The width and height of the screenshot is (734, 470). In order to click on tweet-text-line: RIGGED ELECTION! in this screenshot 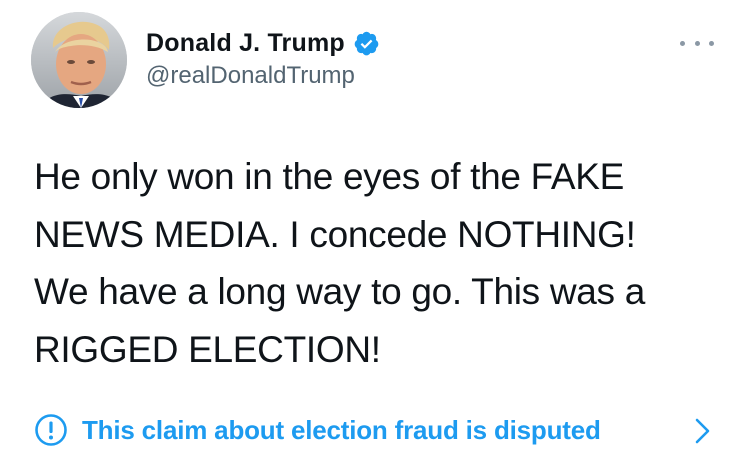, I will do `click(207, 349)`.